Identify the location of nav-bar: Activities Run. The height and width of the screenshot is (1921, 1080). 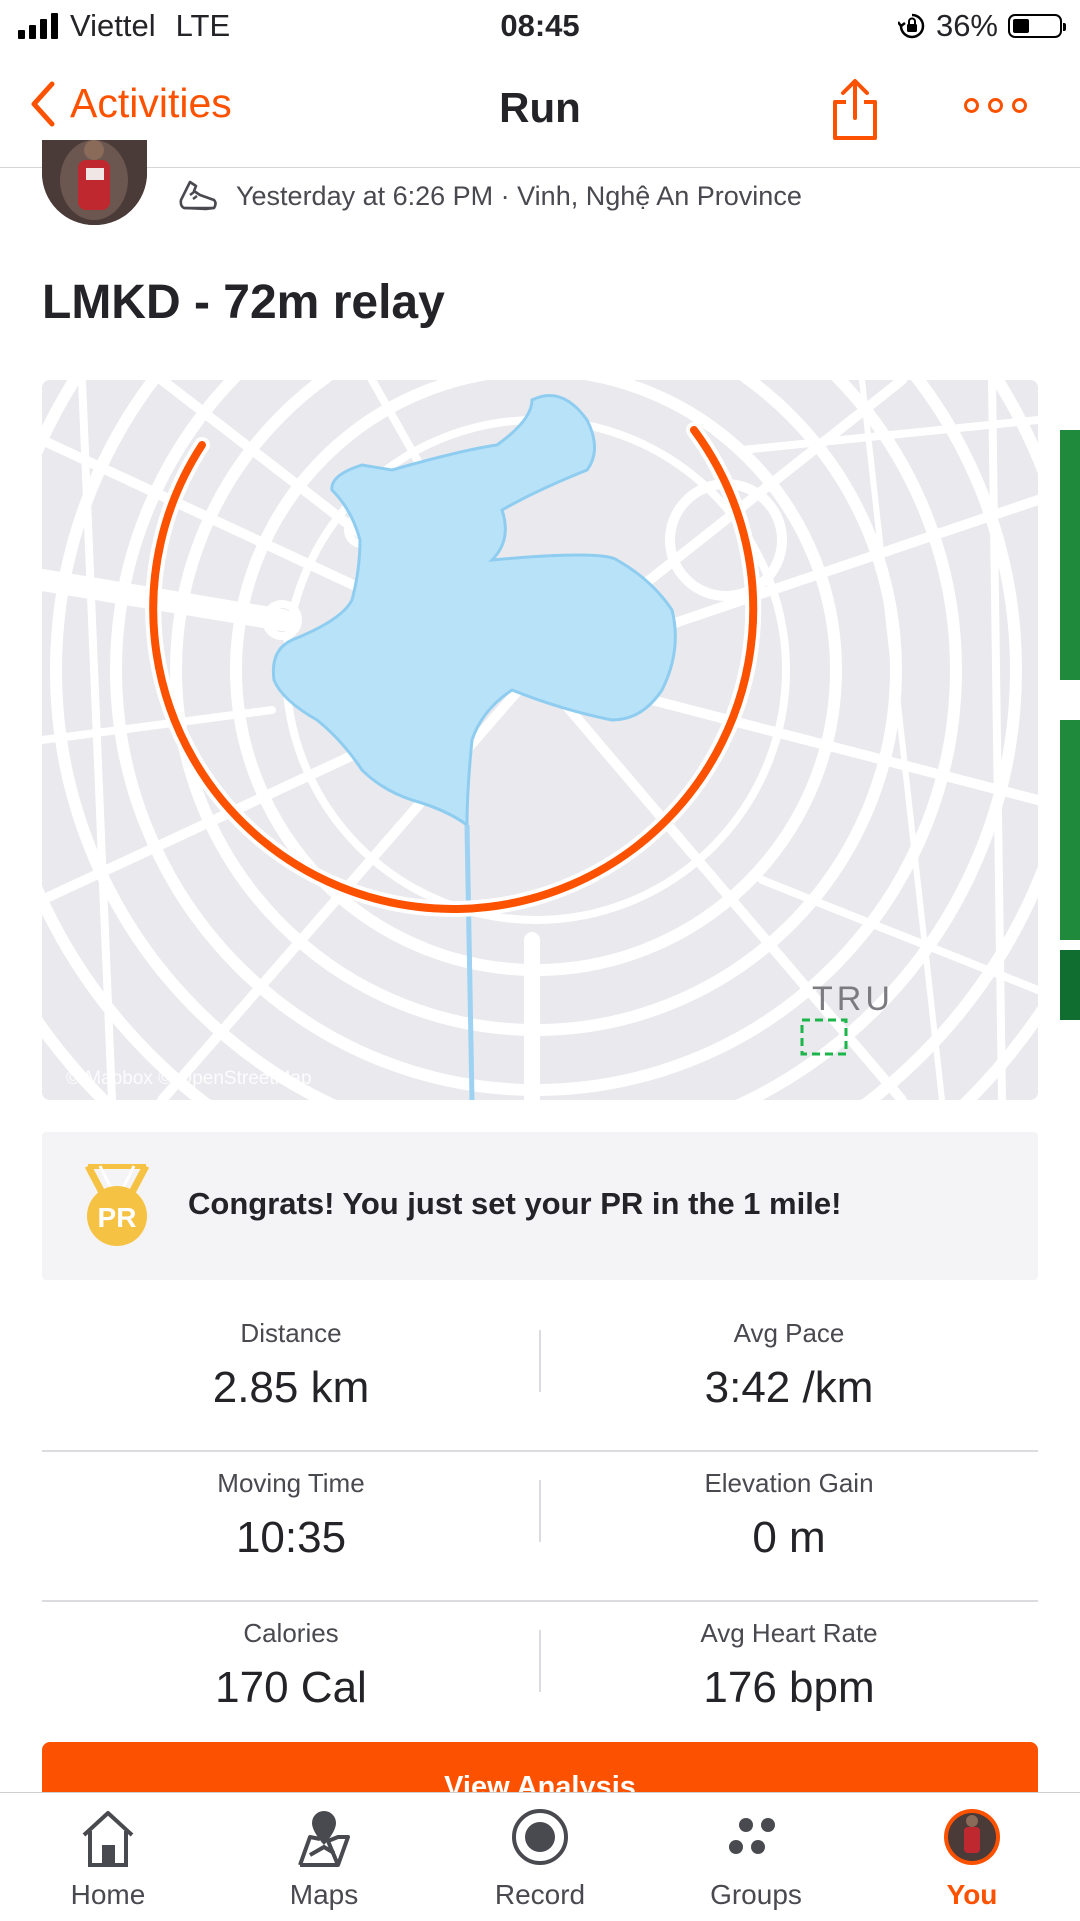
(540, 111).